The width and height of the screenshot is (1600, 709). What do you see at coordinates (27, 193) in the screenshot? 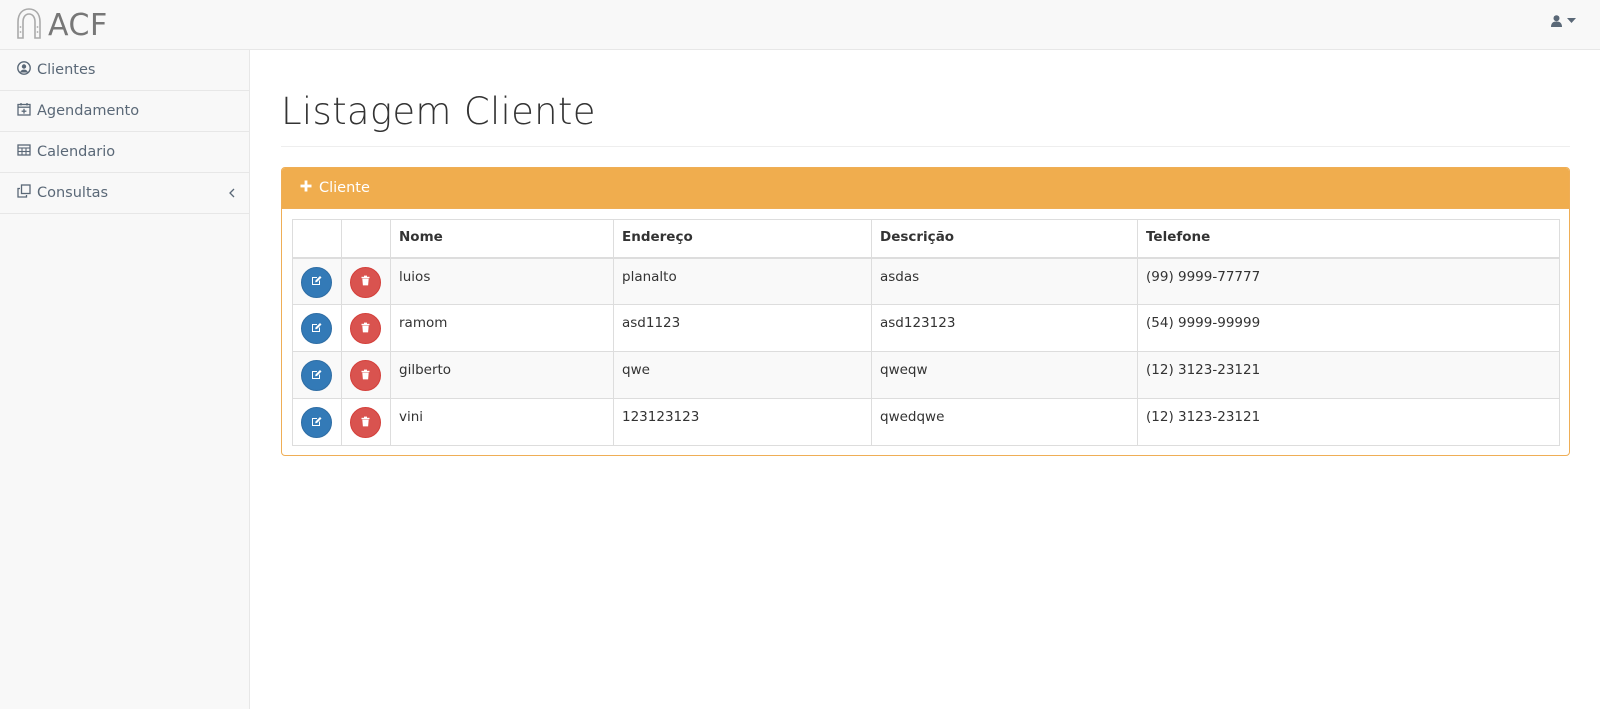
I see `clone-icon` at bounding box center [27, 193].